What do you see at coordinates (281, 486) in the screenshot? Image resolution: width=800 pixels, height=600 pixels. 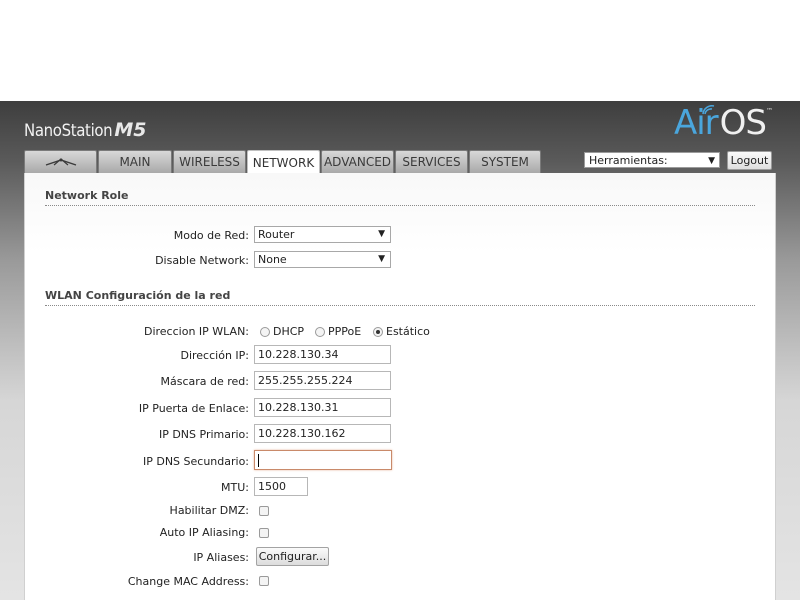 I see `mtu-input: 1500` at bounding box center [281, 486].